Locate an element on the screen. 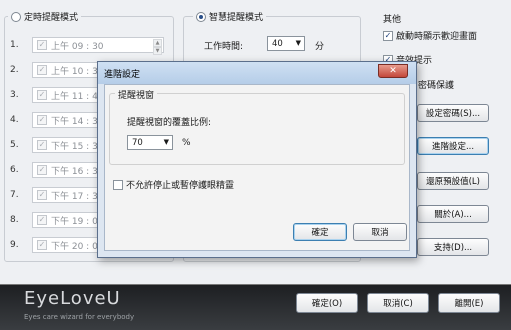 This screenshot has width=511, height=330. close-icon: ✕ is located at coordinates (393, 71).